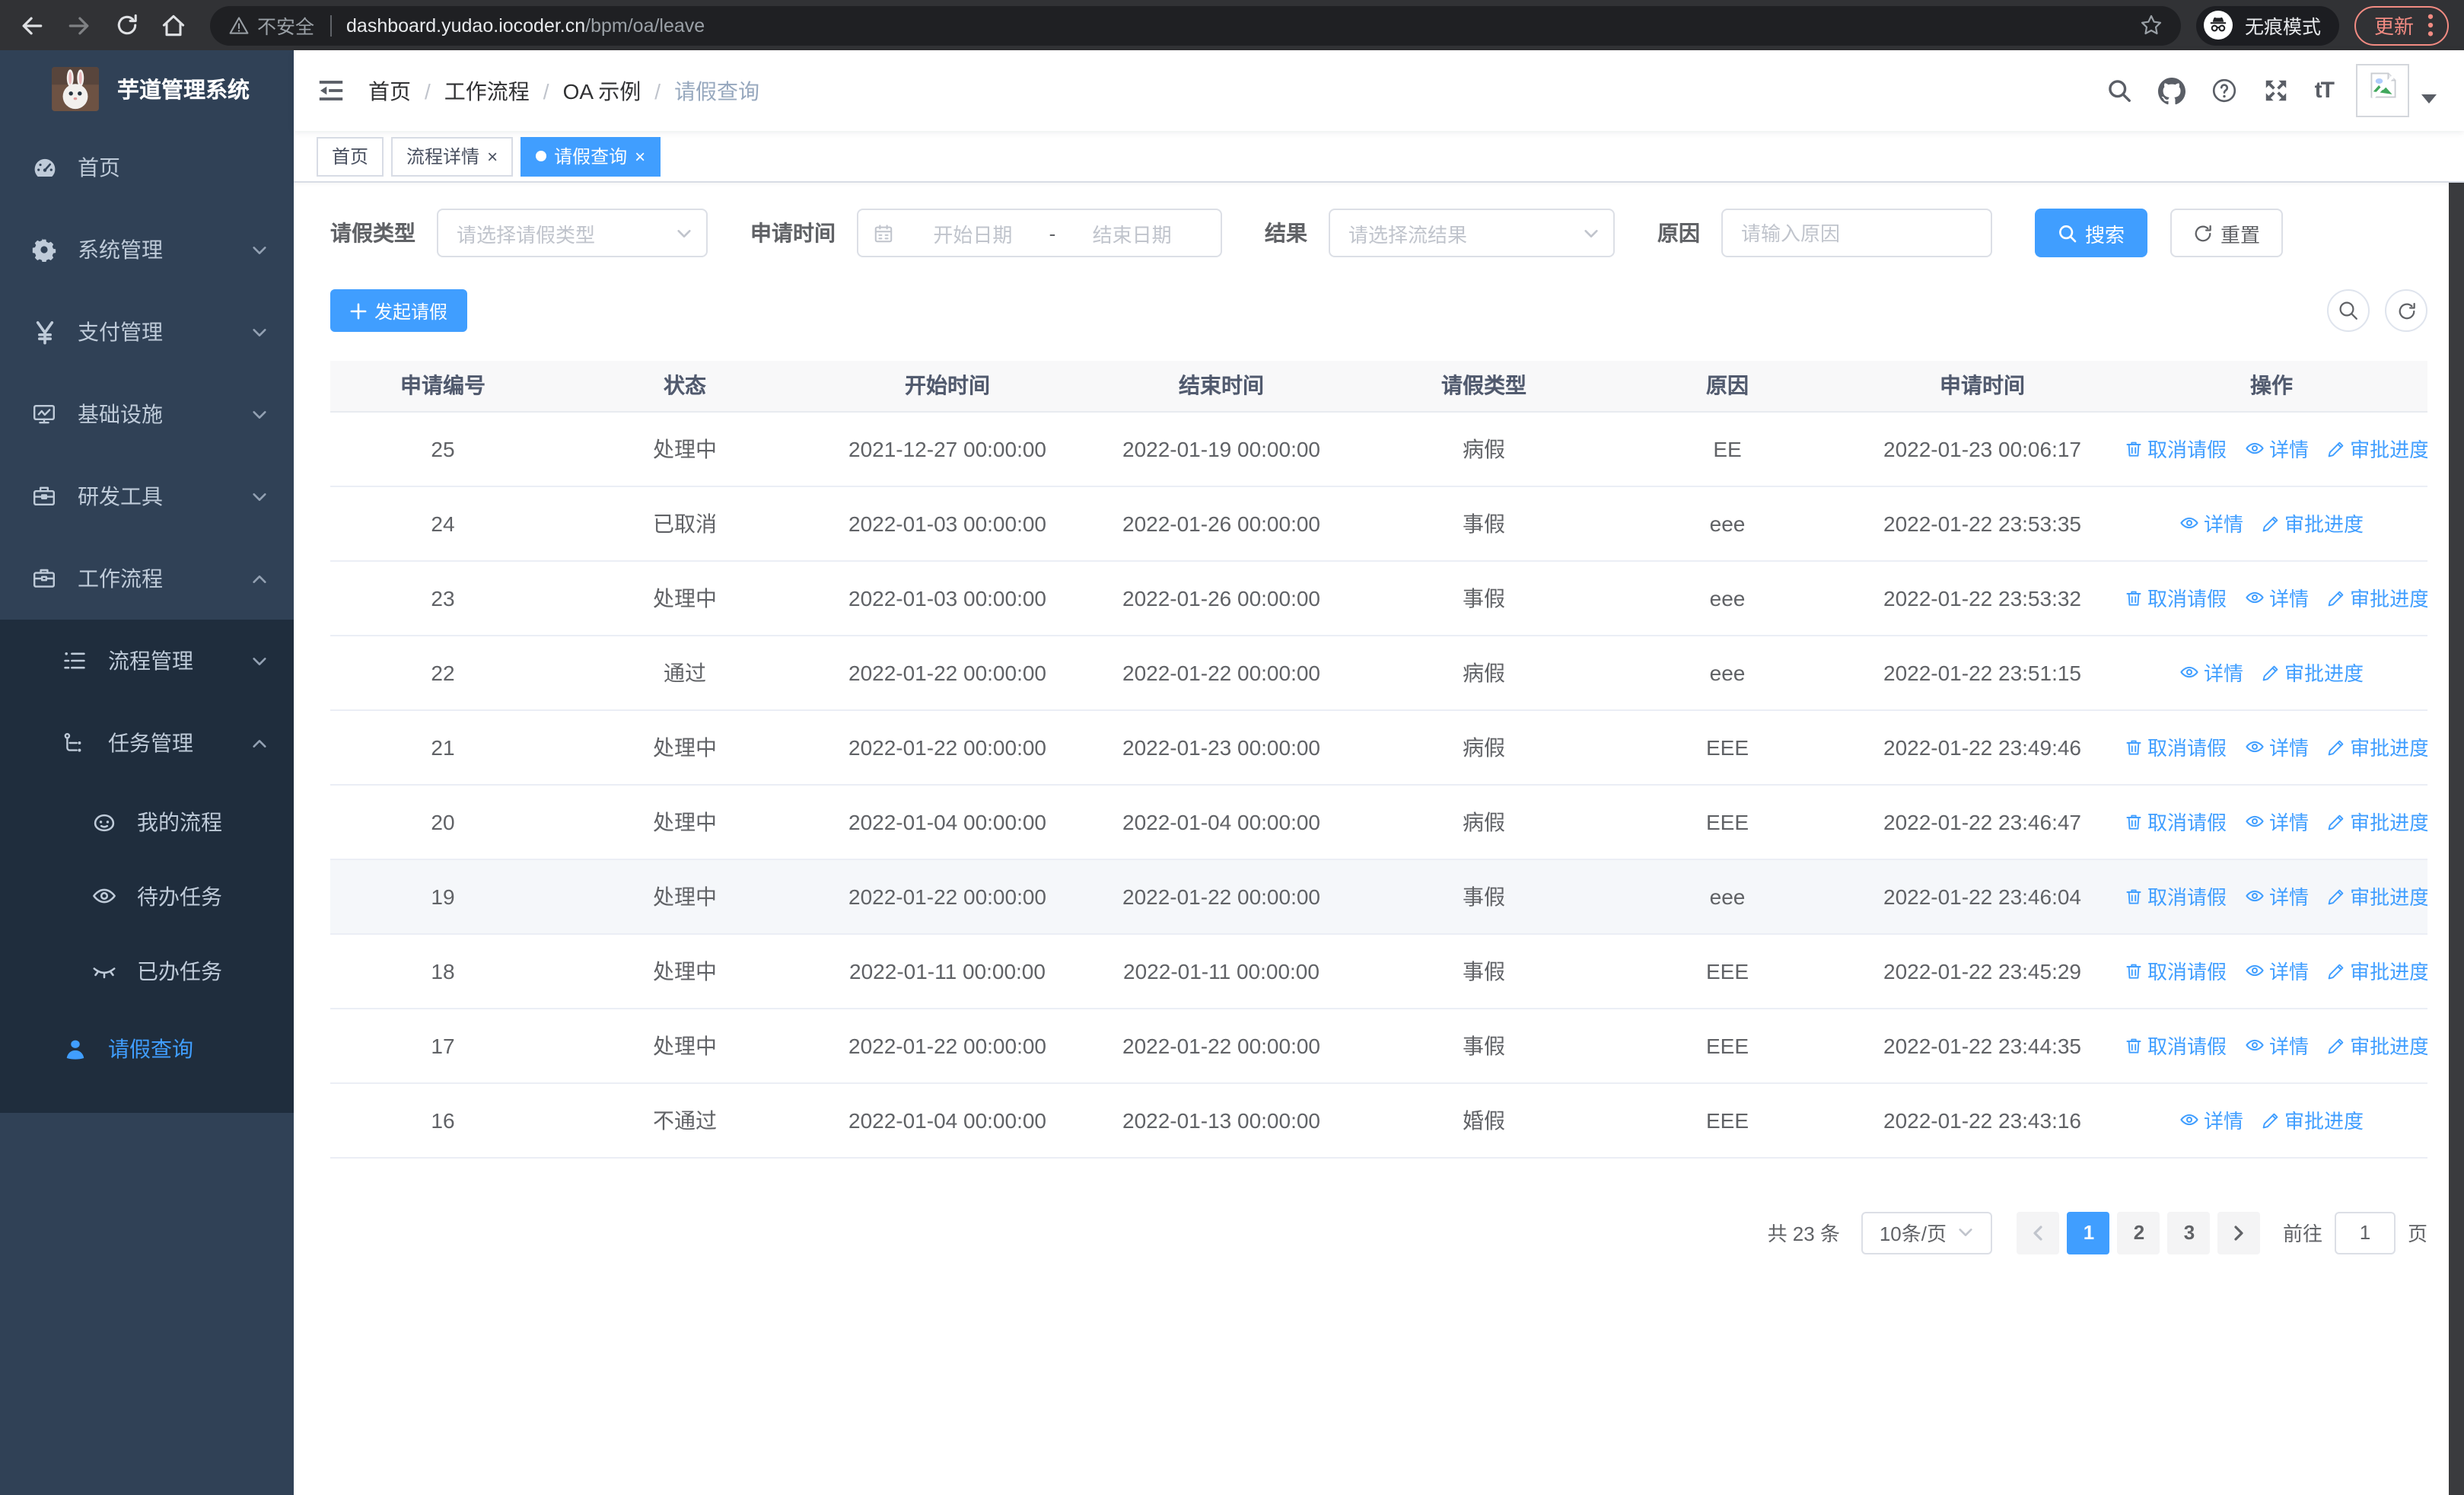 Image resolution: width=2464 pixels, height=1495 pixels. What do you see at coordinates (2227, 233) in the screenshot?
I see `reset-button: 重置` at bounding box center [2227, 233].